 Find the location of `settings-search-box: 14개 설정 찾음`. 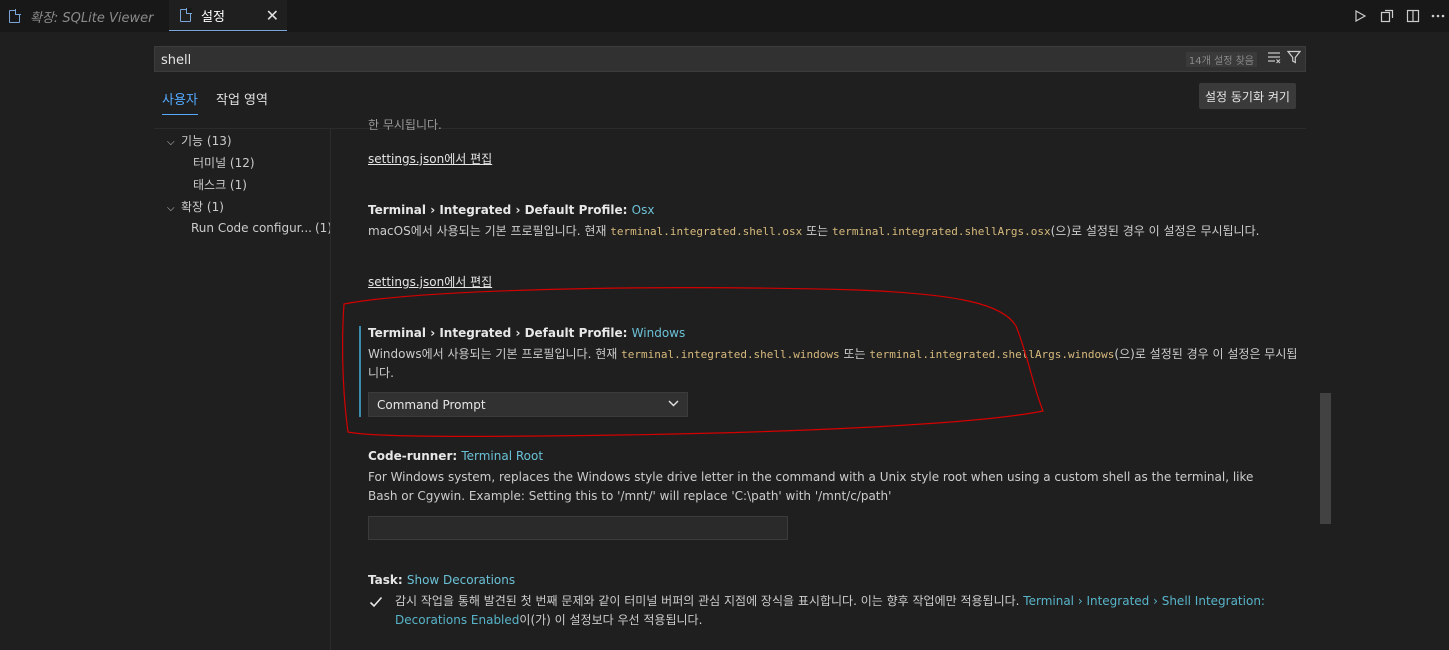

settings-search-box: 14개 설정 찾음 is located at coordinates (730, 59).